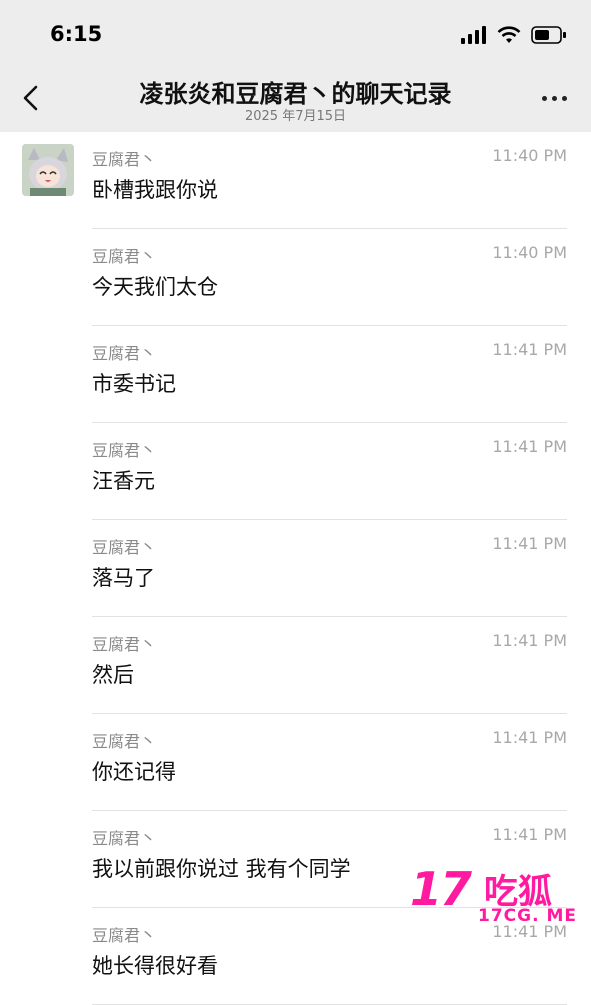 The width and height of the screenshot is (591, 1005). Describe the element at coordinates (295, 374) in the screenshot. I see `message-item: 豆腐君丶 11:41 PM 市委书记` at that location.